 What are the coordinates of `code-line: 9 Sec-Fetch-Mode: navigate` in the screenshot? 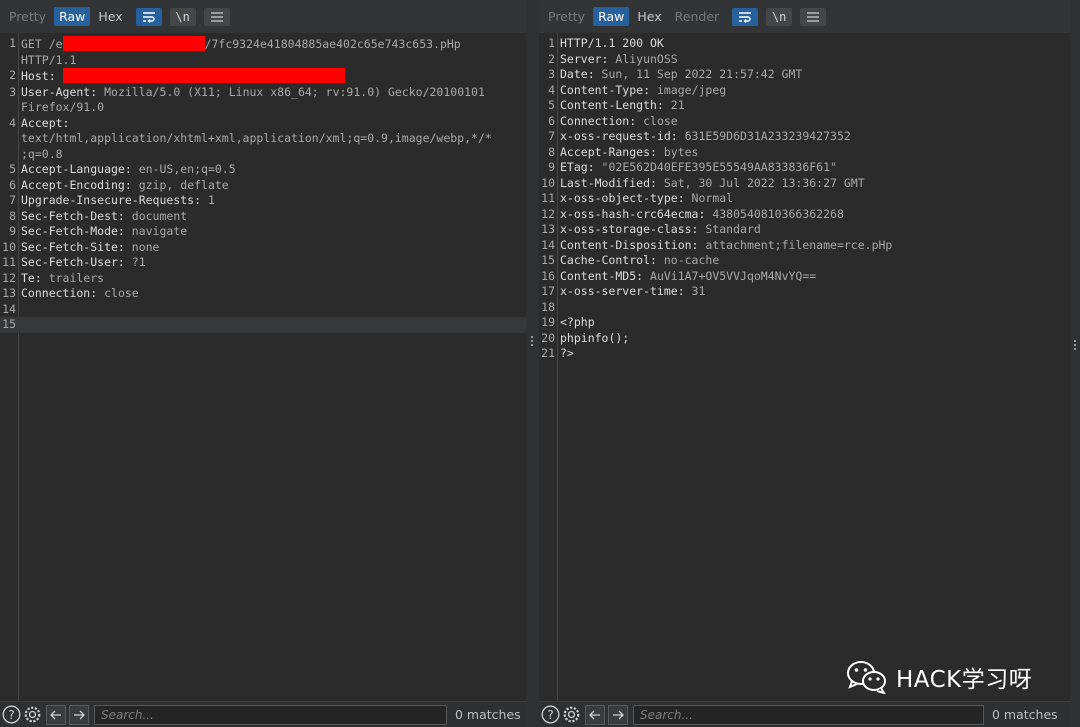 It's located at (263, 232).